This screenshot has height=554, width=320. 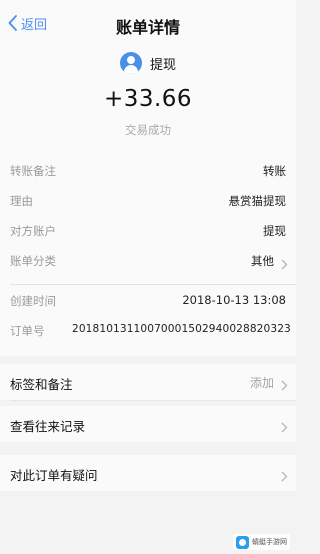 I want to click on order-number: 20181013110070001502940028820323, so click(x=181, y=329).